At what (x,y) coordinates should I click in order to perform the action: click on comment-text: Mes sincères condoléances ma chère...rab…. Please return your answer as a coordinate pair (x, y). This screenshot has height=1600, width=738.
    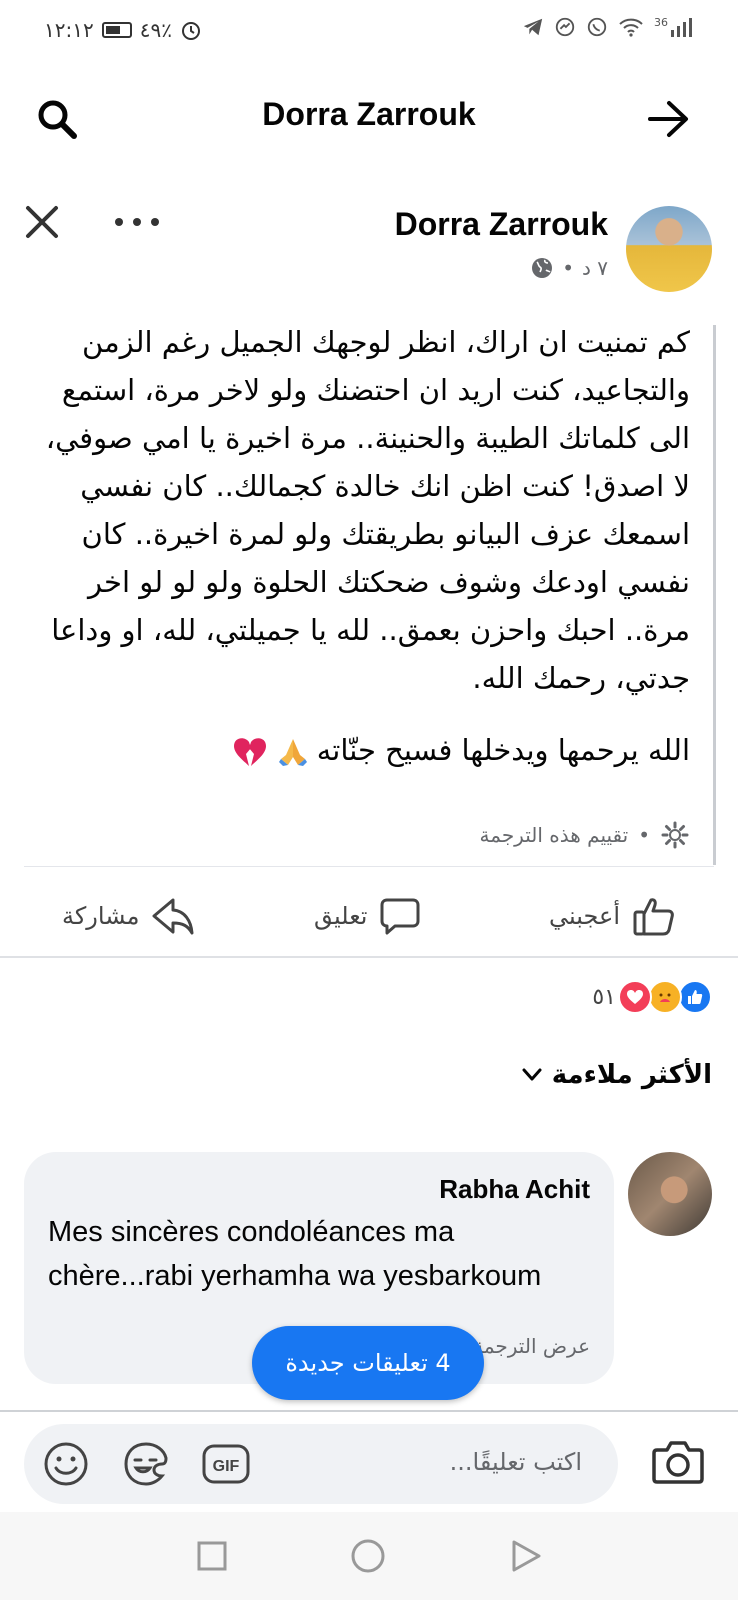
    Looking at the image, I should click on (295, 1254).